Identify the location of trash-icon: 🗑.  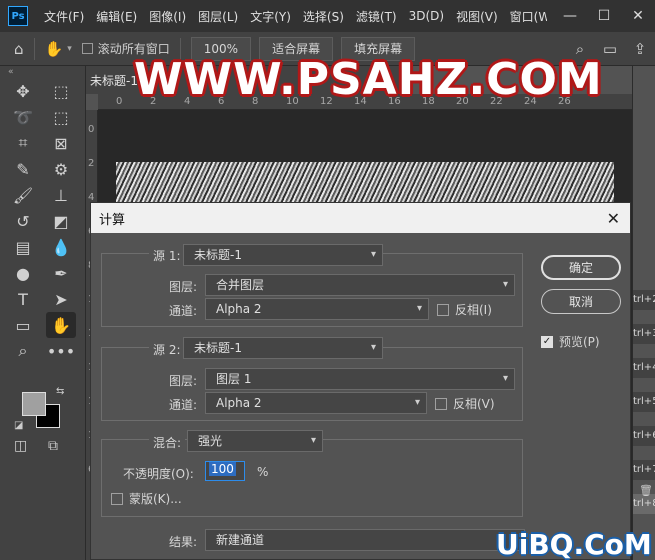
(646, 490).